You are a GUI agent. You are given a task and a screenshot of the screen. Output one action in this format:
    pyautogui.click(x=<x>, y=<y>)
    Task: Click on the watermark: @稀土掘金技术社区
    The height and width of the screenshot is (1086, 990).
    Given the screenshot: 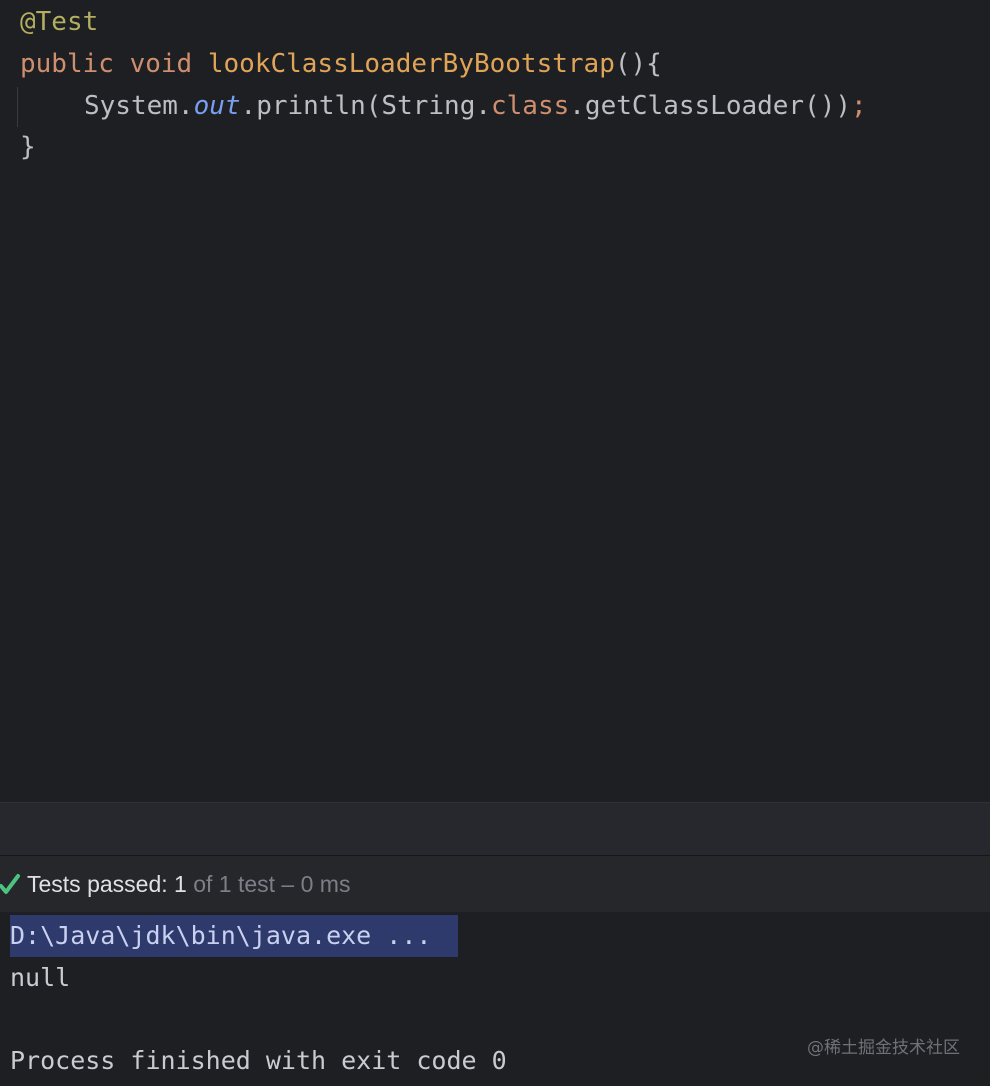 What is the action you would take?
    pyautogui.click(x=883, y=1048)
    